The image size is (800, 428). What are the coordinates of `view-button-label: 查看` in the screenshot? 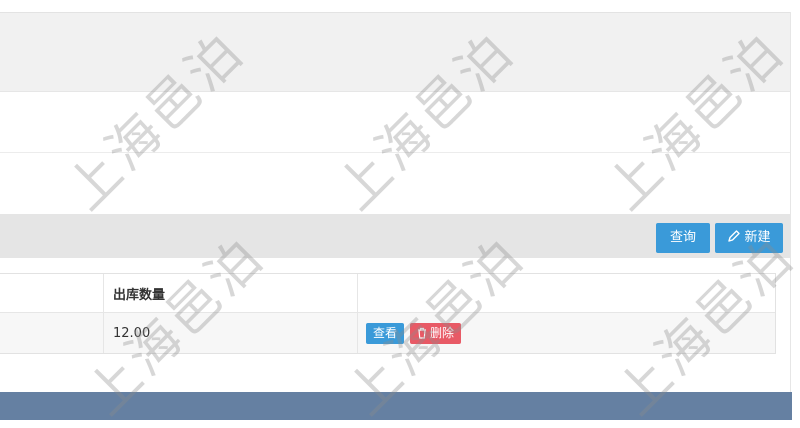 It's located at (385, 332).